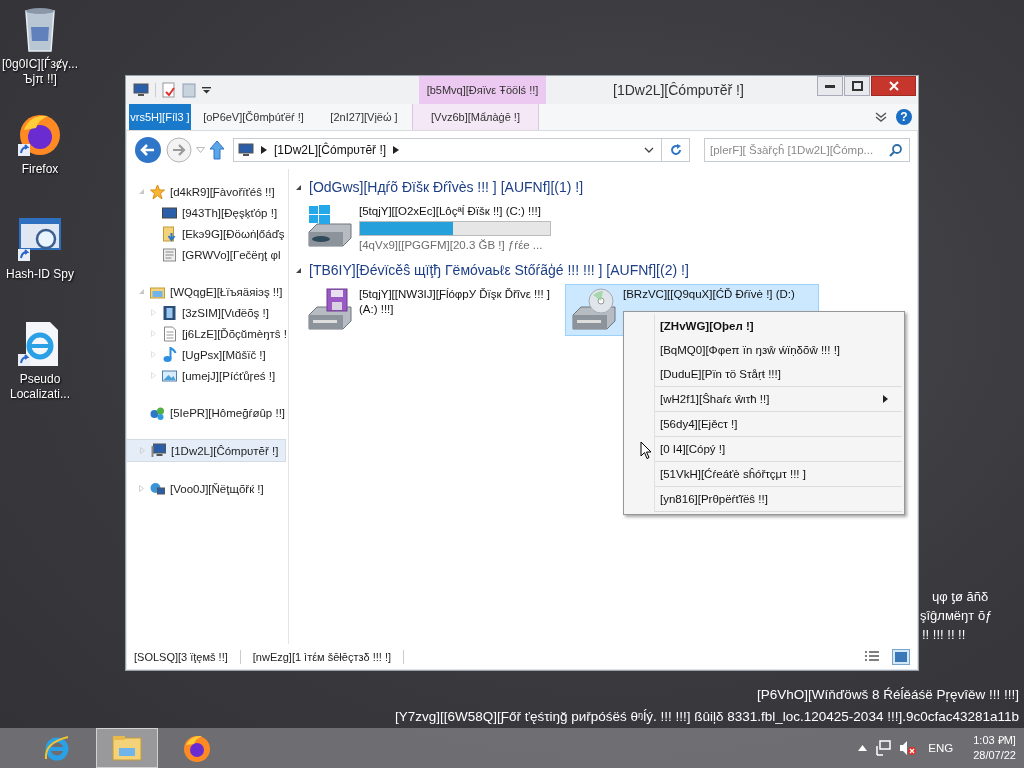 The height and width of the screenshot is (768, 1024). Describe the element at coordinates (778, 449) in the screenshot. I see `menu-item: [0 I4][Cópý !]` at that location.